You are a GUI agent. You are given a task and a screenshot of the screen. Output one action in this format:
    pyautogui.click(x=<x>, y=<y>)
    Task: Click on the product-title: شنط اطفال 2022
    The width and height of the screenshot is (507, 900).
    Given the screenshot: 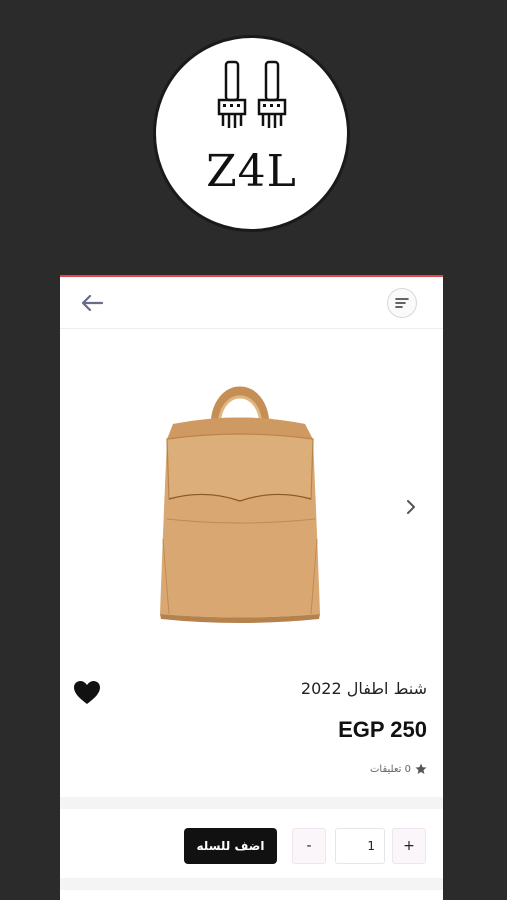 What is the action you would take?
    pyautogui.click(x=363, y=688)
    